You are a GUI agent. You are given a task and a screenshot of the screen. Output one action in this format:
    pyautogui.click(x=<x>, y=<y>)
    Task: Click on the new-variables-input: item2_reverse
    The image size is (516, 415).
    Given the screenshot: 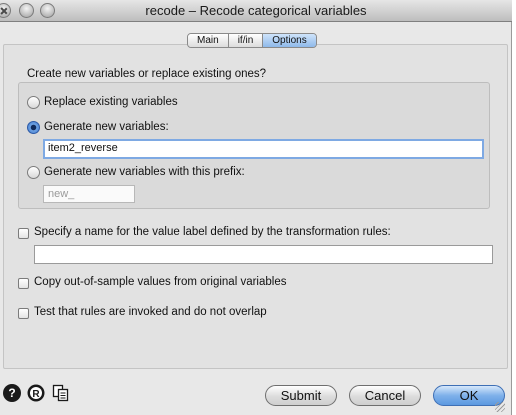 What is the action you would take?
    pyautogui.click(x=263, y=149)
    